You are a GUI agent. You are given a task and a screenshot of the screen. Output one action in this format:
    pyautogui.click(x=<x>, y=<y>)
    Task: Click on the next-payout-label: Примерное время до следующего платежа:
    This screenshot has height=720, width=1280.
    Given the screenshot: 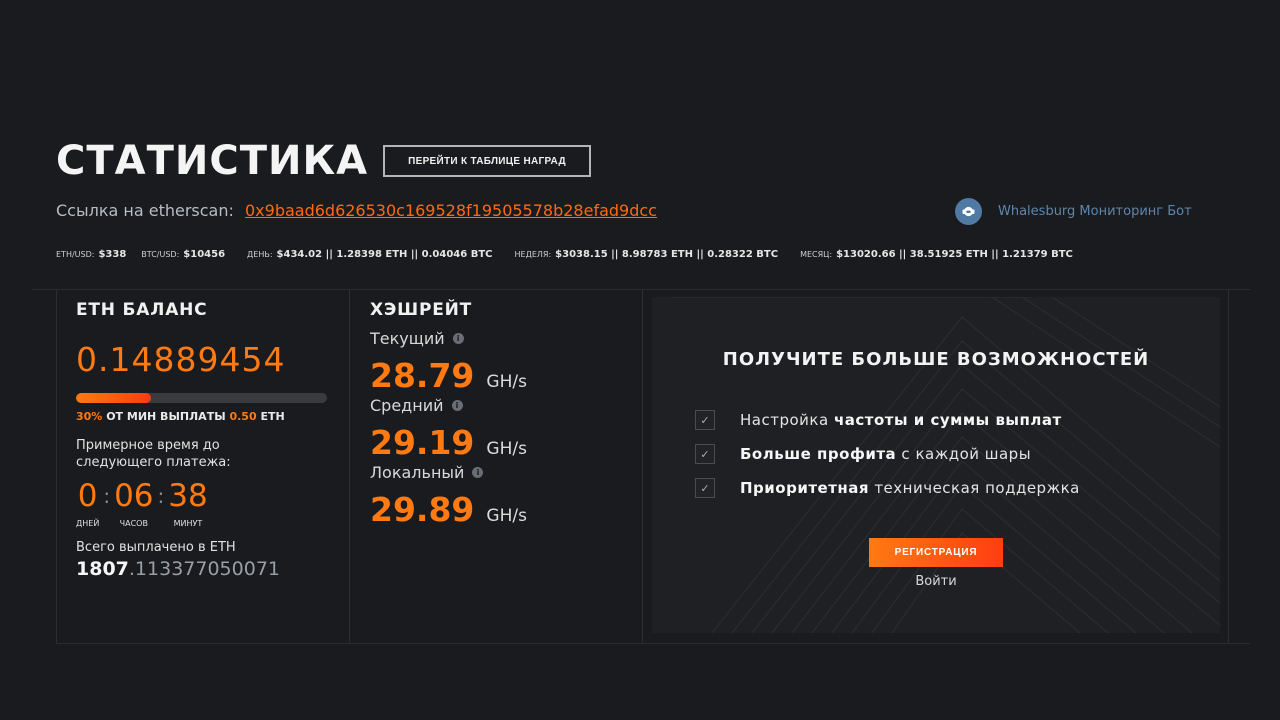 What is the action you would take?
    pyautogui.click(x=153, y=454)
    